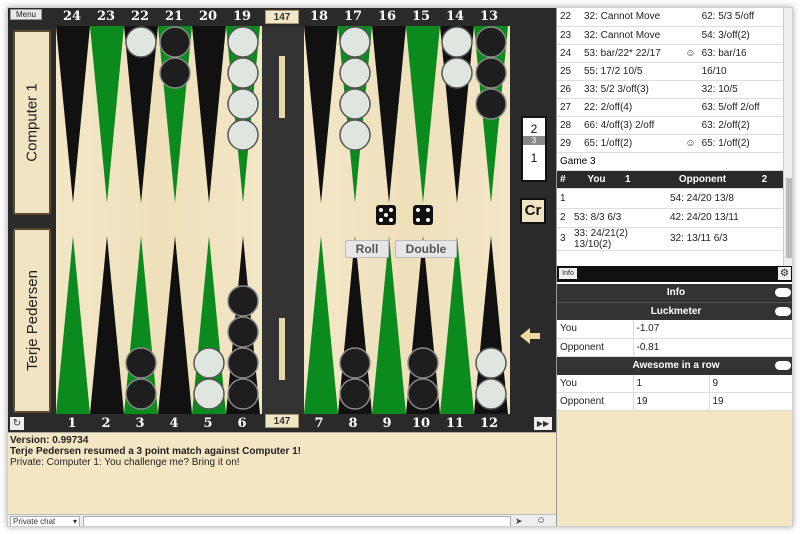 Image resolution: width=800 pixels, height=534 pixels. What do you see at coordinates (632, 107) in the screenshot?
I see `your-move: 22: 2/off(4)` at bounding box center [632, 107].